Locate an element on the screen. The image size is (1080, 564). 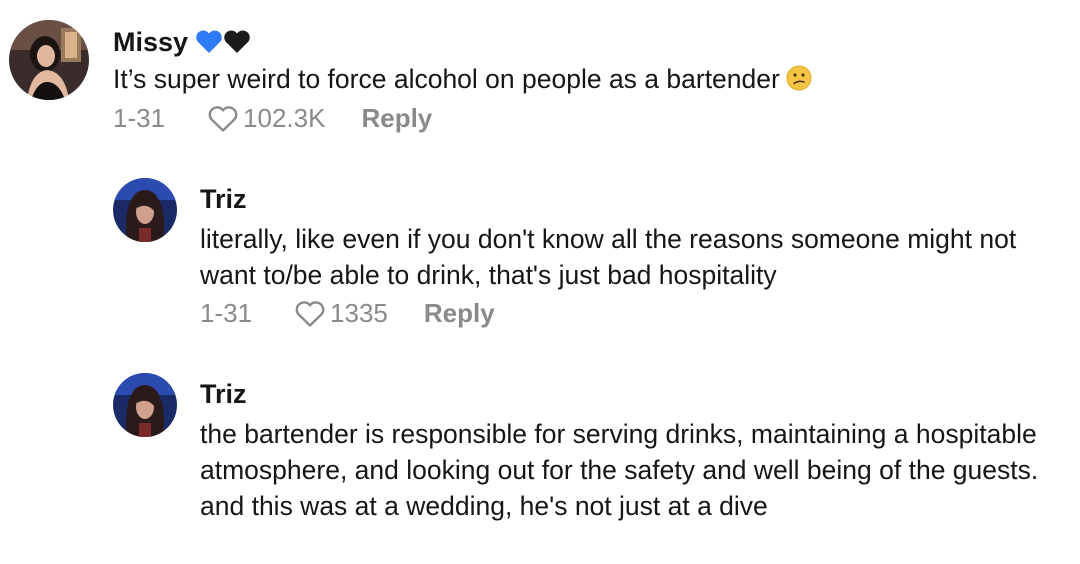
like-count: 102.3K is located at coordinates (284, 118).